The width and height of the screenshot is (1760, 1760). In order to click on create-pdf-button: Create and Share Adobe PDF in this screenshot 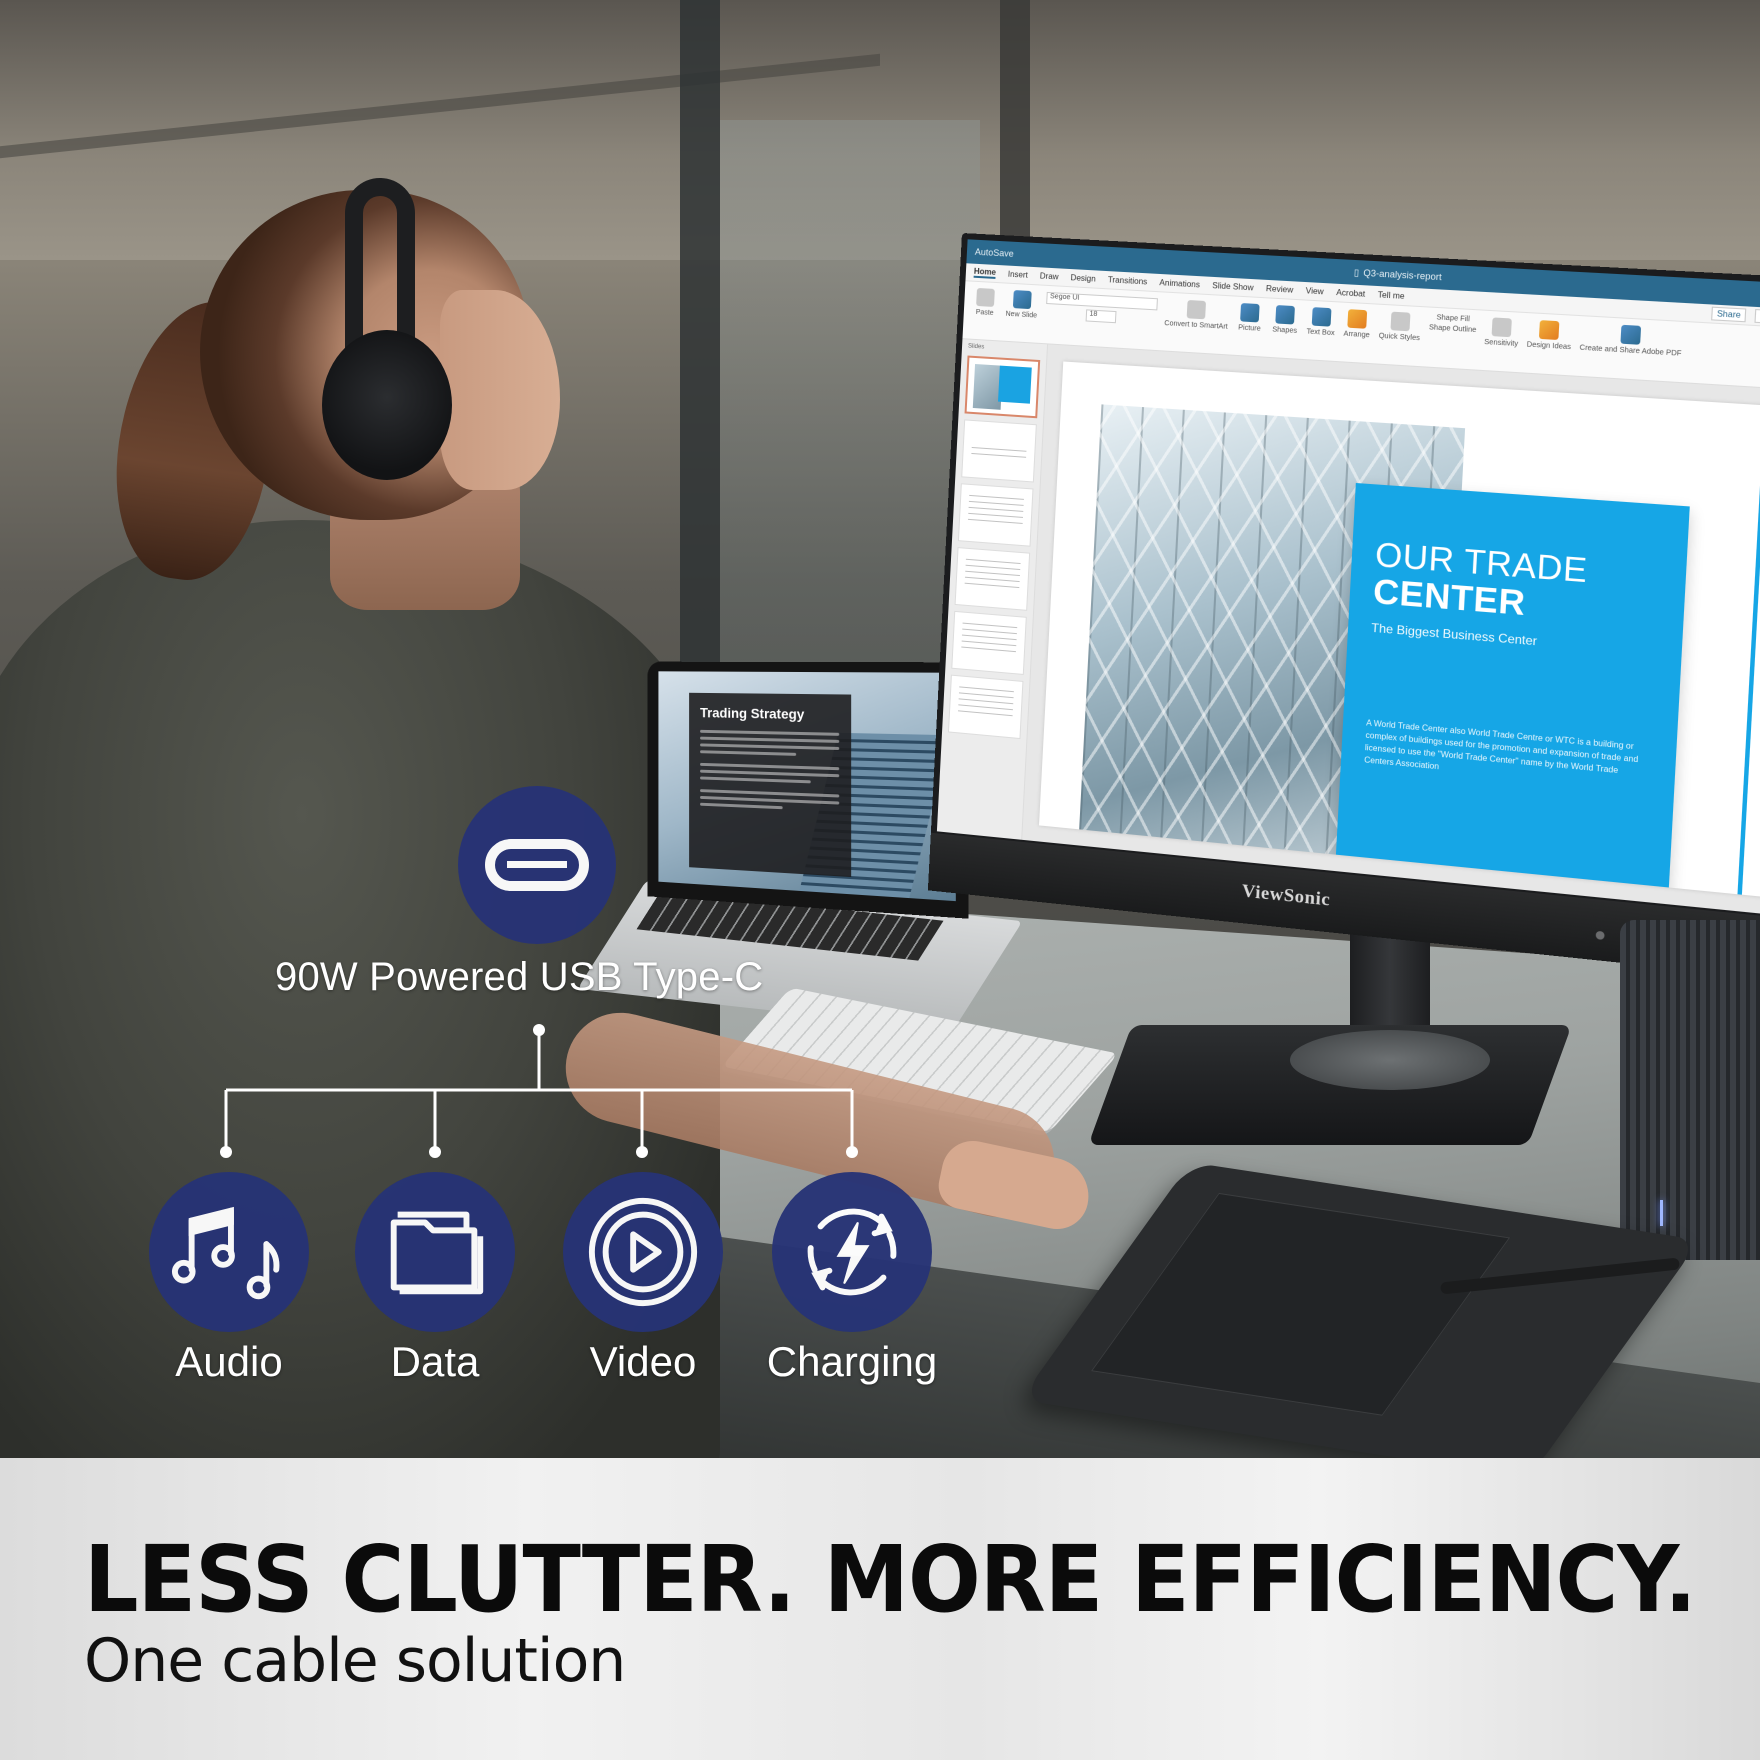, I will do `click(1630, 340)`.